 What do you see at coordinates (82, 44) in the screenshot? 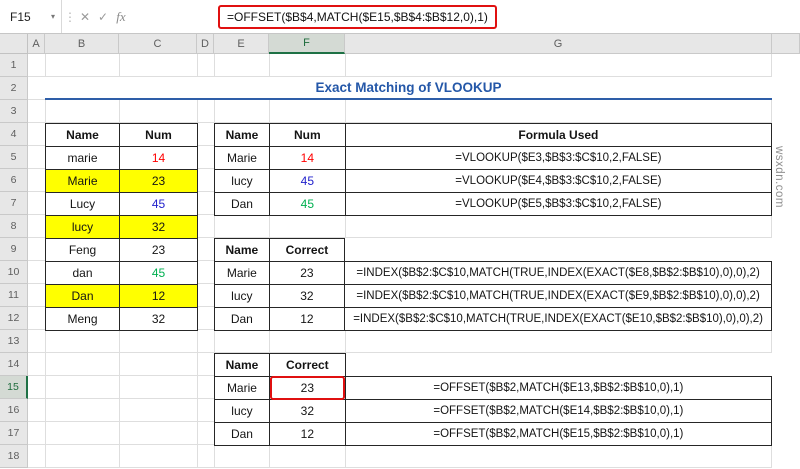
I see `col-header-b: B` at bounding box center [82, 44].